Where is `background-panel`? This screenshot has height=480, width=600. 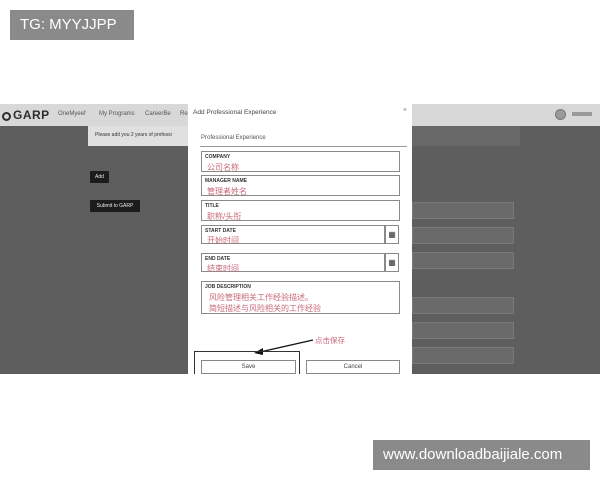
background-panel is located at coordinates (466, 136).